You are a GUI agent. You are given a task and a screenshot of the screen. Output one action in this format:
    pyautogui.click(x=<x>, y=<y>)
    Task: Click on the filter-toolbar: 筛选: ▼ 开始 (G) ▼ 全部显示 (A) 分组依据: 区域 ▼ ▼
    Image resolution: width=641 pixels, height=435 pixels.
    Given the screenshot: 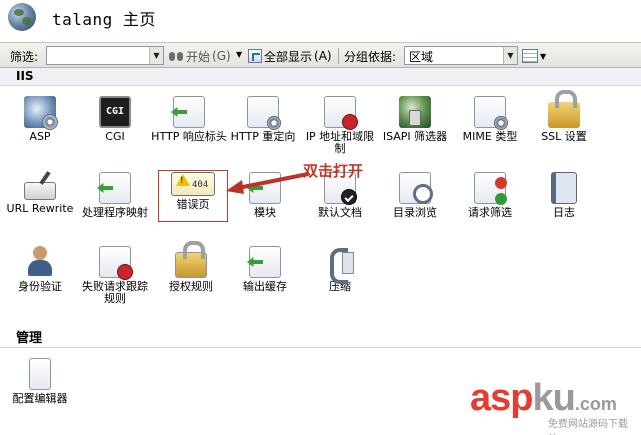 What is the action you would take?
    pyautogui.click(x=320, y=55)
    